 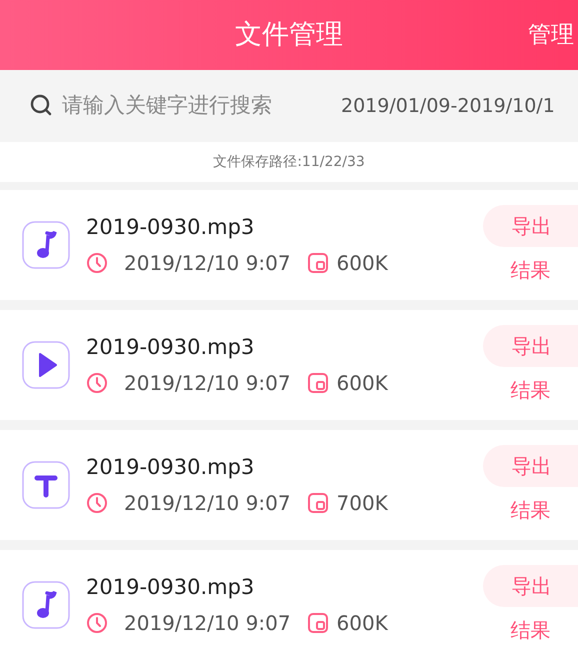 What do you see at coordinates (189, 106) in the screenshot?
I see `search-field: 请输入关键字进行搜索` at bounding box center [189, 106].